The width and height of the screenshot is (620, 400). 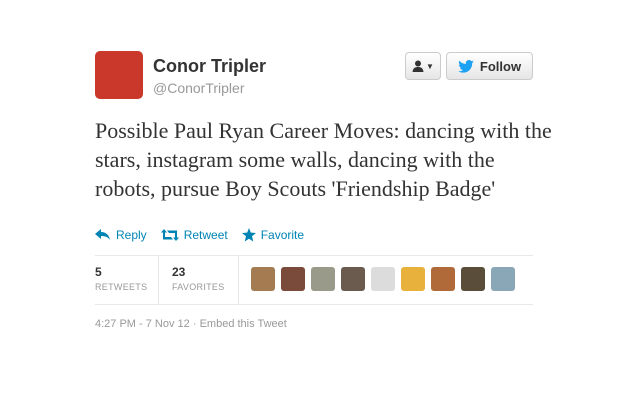 I want to click on tweet-meta: 4:27 PM - 7 Nov 12 · Embed this Tweet, so click(x=191, y=324).